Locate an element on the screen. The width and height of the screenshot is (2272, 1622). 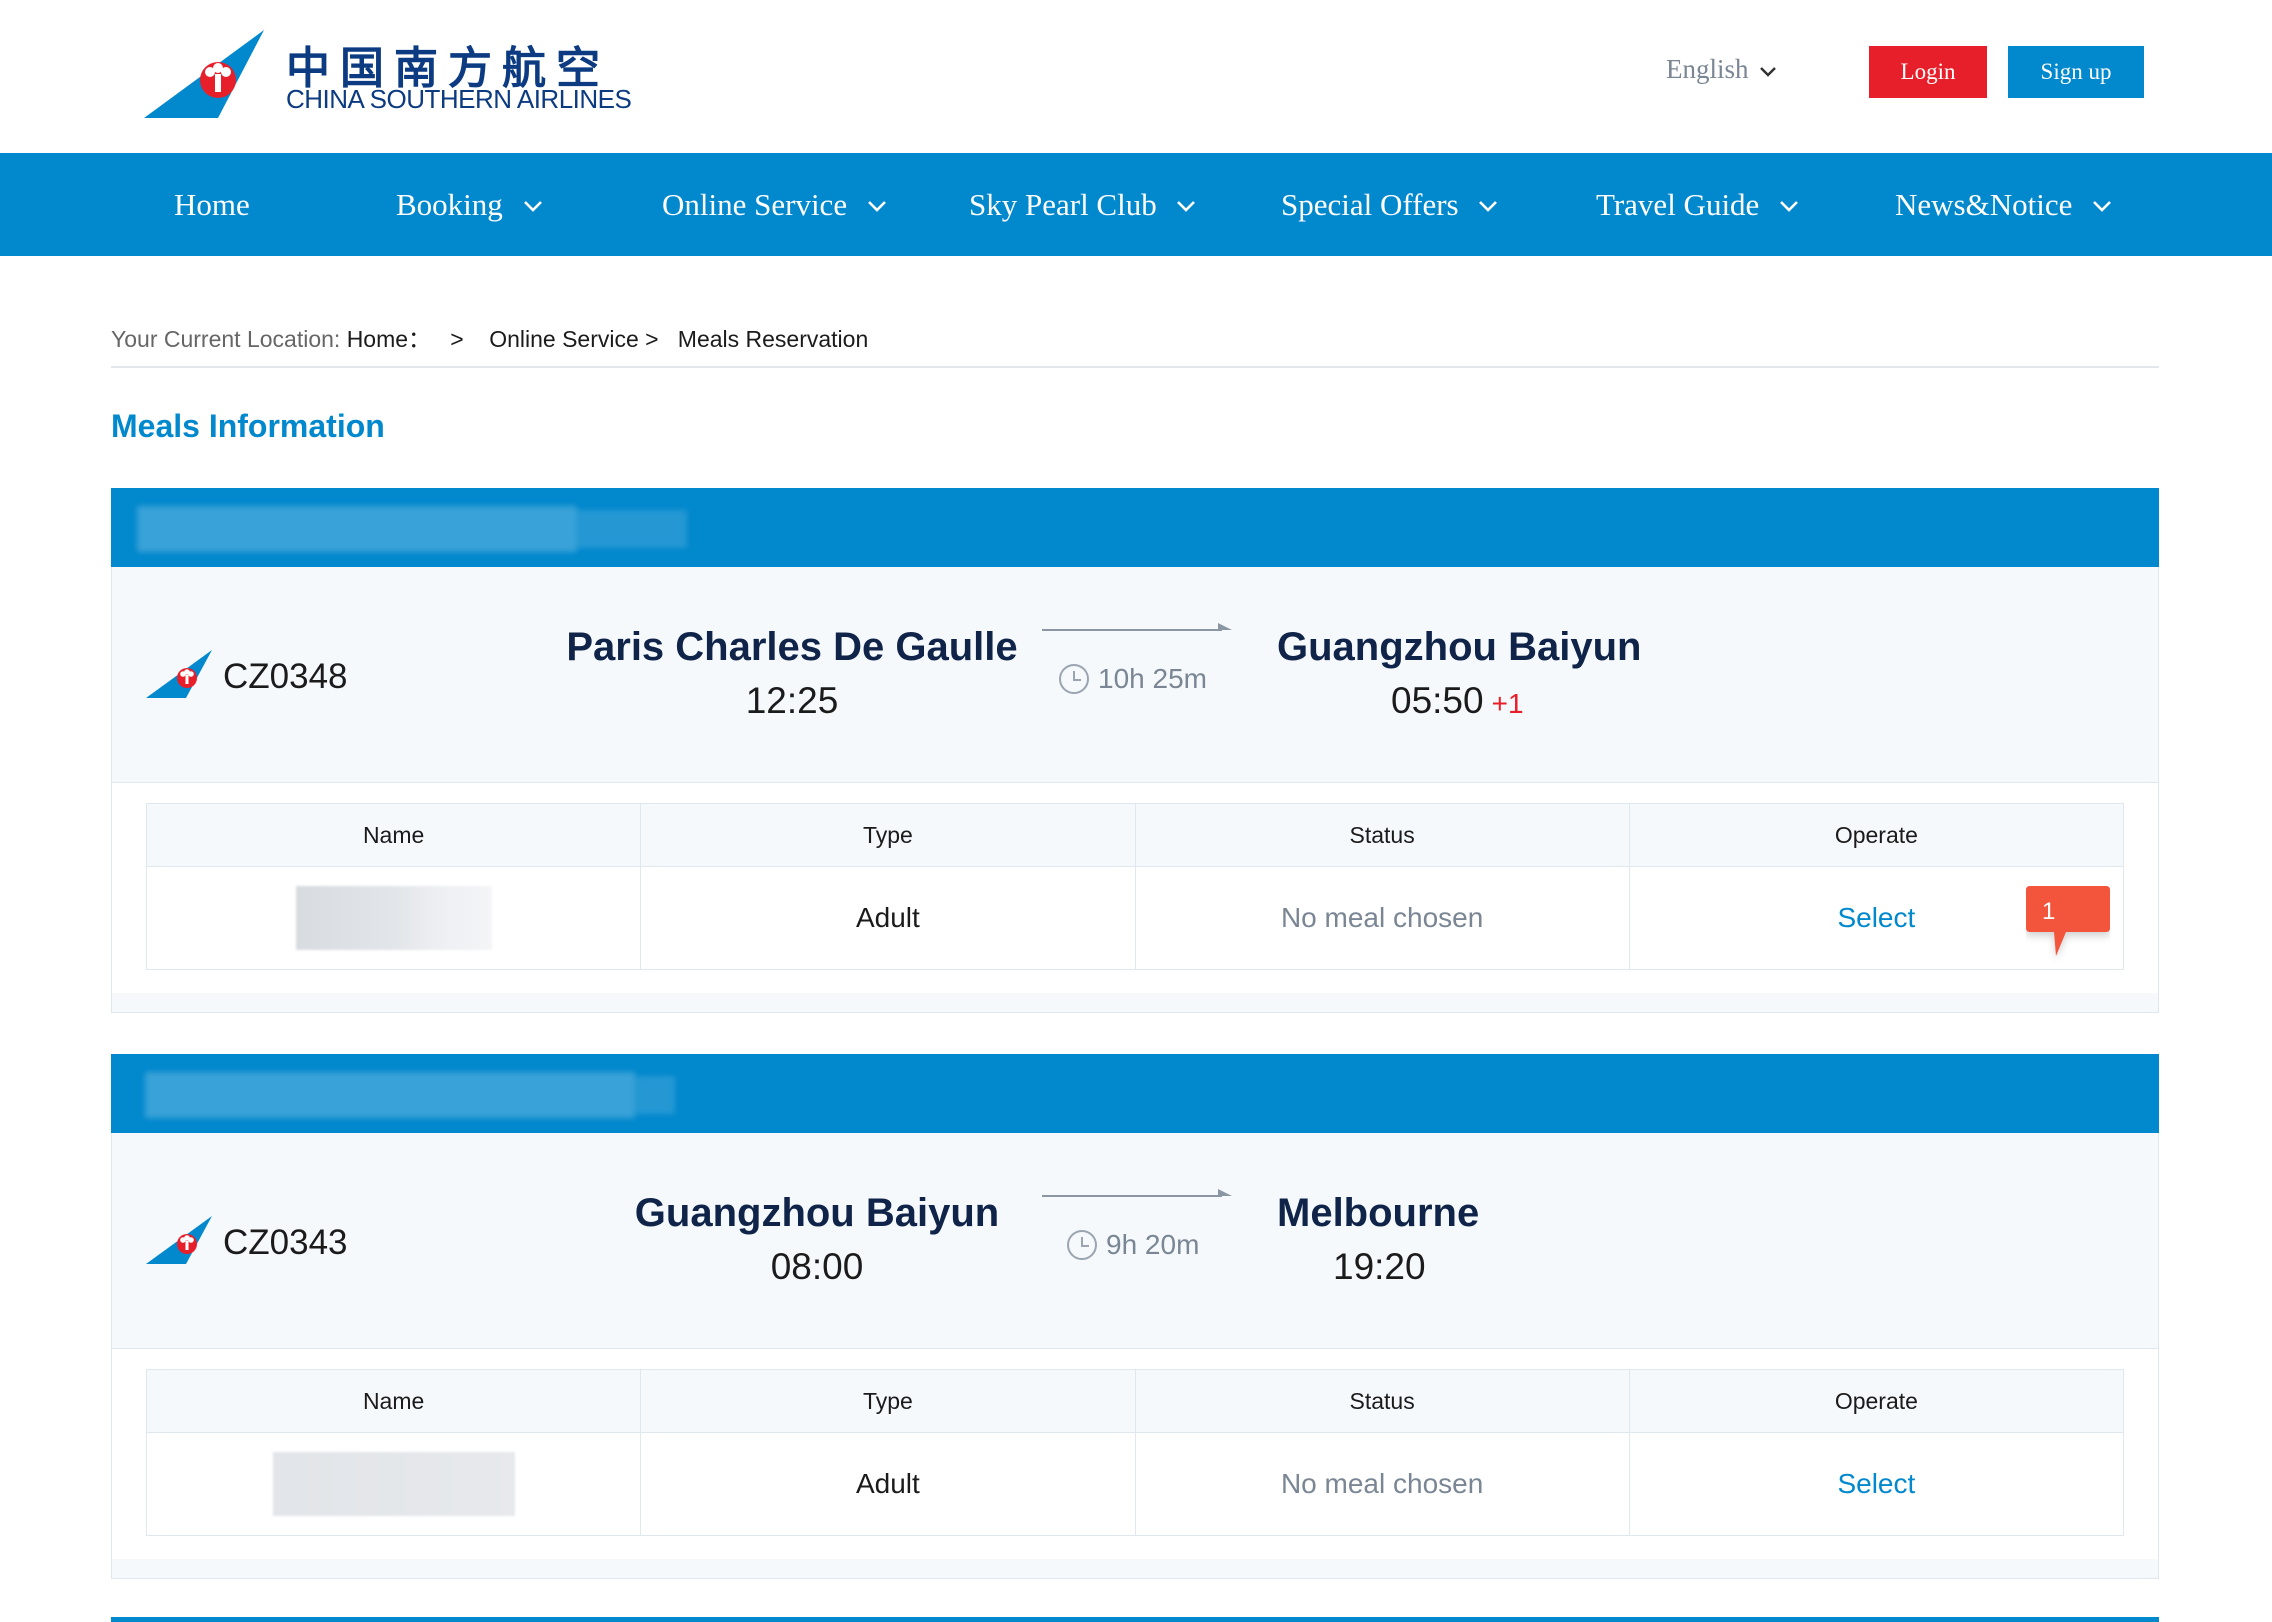
signup-button: Sign up is located at coordinates (2076, 72).